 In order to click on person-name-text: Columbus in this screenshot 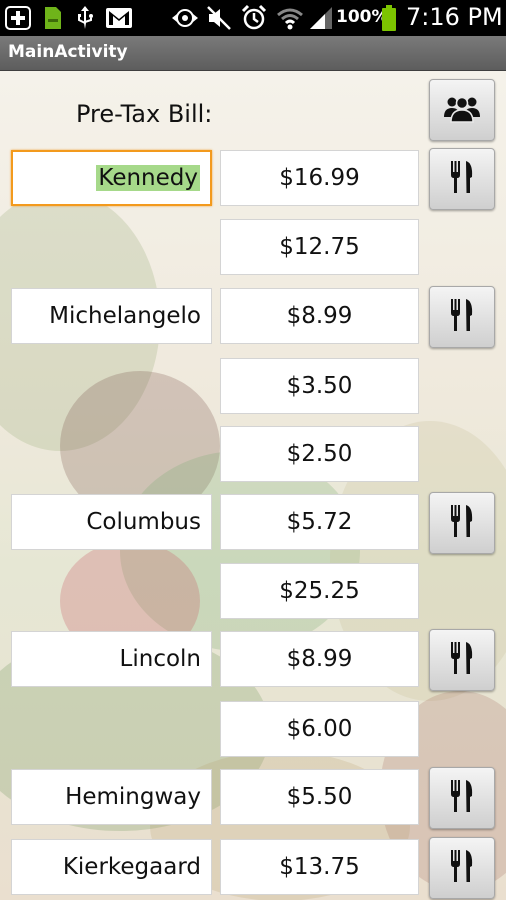, I will do `click(143, 522)`.